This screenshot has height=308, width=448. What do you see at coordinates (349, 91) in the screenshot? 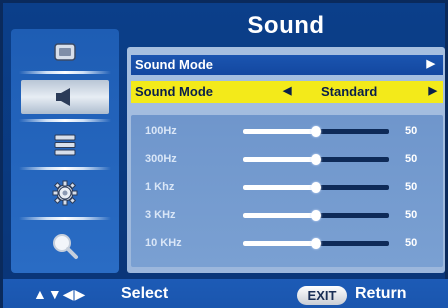
I see `selector-value: Standard` at bounding box center [349, 91].